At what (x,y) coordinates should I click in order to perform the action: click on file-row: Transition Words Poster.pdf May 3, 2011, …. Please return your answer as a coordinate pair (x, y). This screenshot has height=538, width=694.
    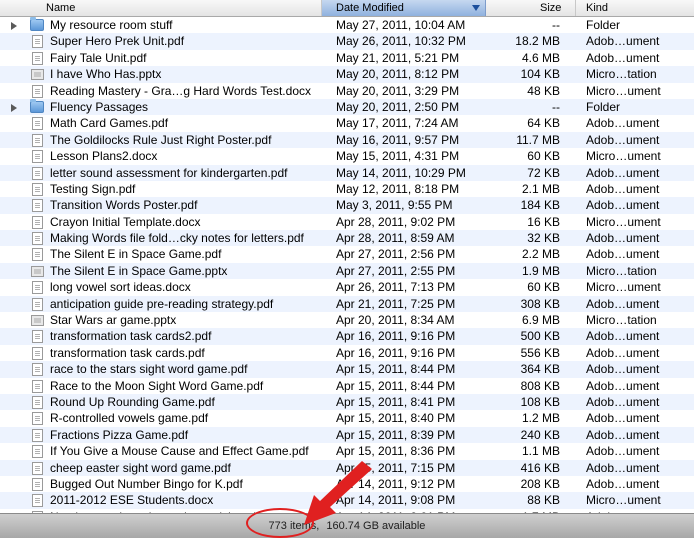
    Looking at the image, I should click on (347, 205).